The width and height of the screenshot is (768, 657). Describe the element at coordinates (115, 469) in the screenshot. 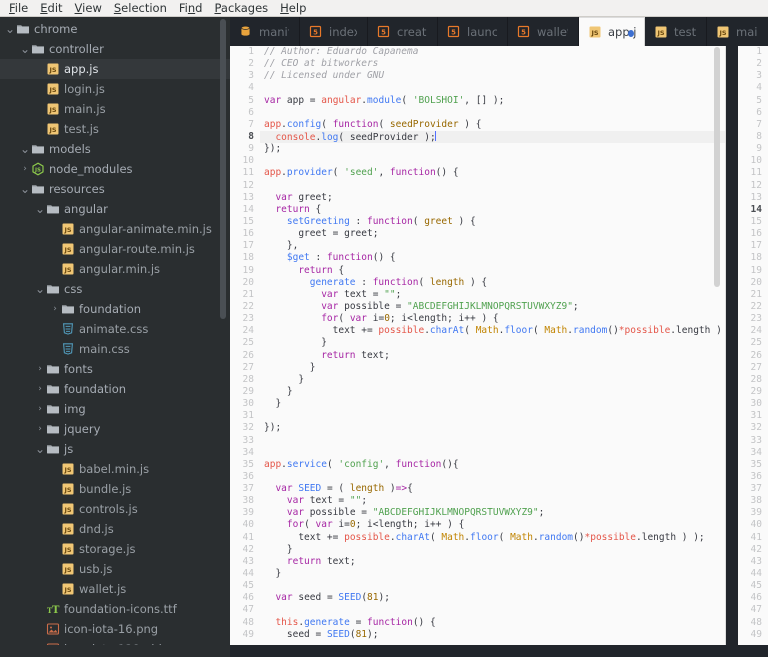

I see `tree-file-babel-min-js: JS babel.min.js` at that location.